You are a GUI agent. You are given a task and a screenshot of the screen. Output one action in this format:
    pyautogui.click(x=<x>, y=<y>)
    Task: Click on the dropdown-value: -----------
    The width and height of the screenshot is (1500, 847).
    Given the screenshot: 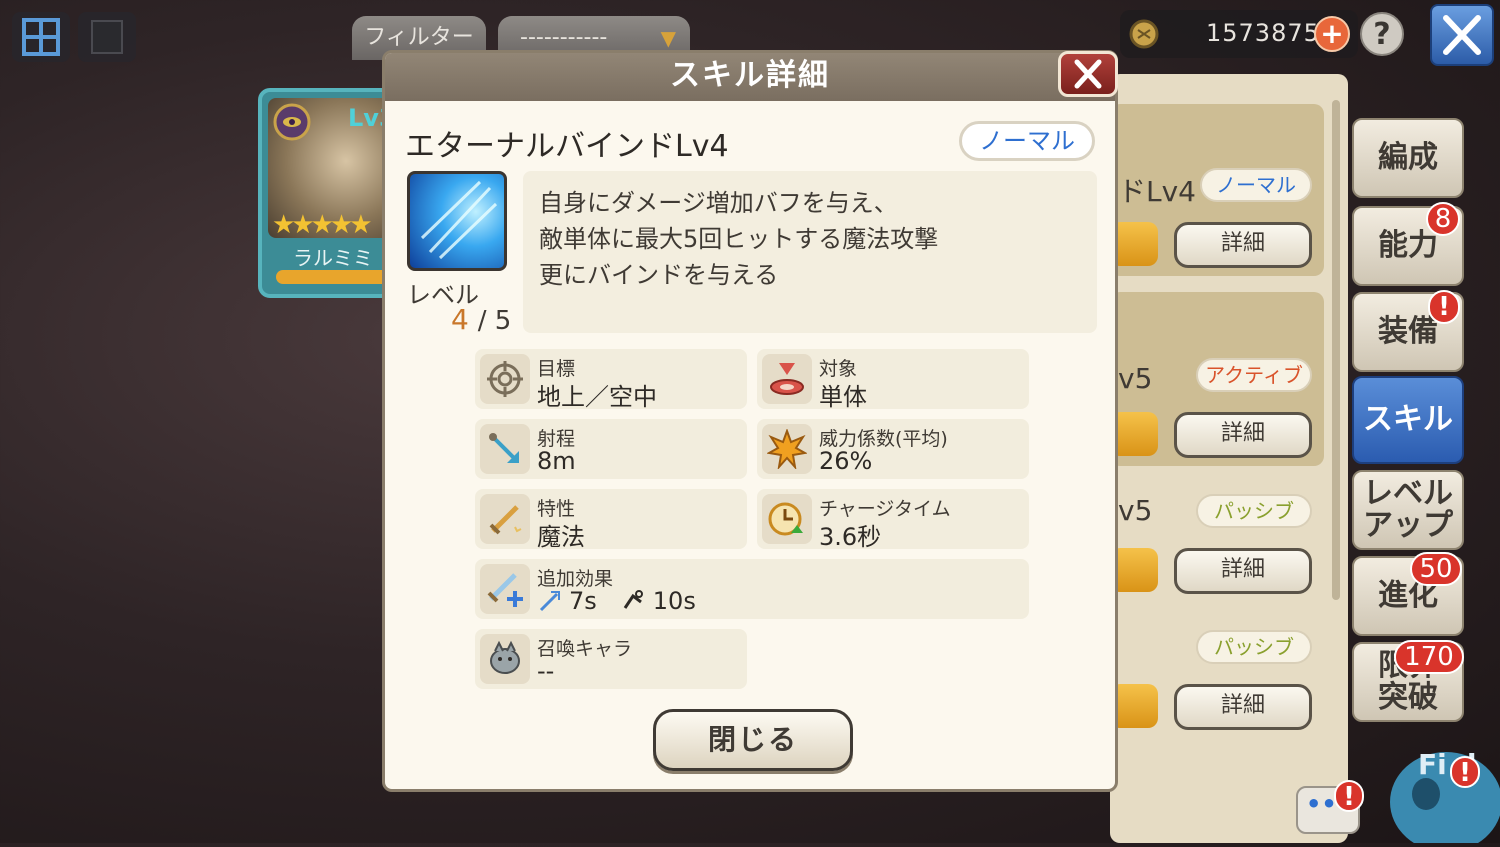 What is the action you would take?
    pyautogui.click(x=564, y=37)
    